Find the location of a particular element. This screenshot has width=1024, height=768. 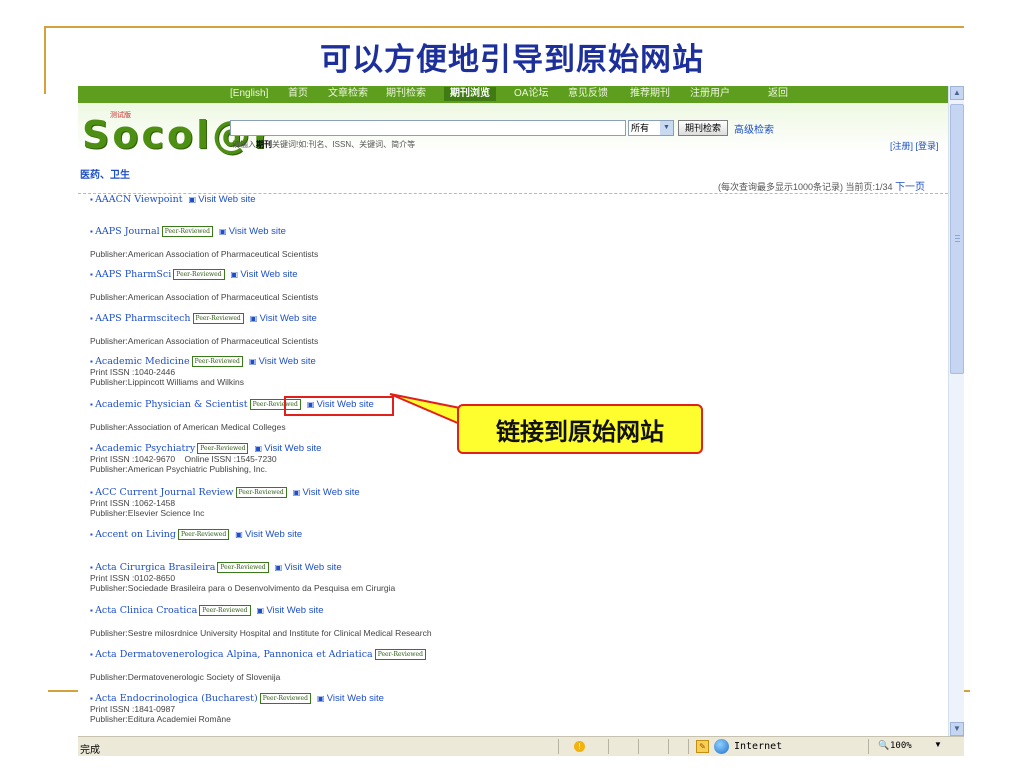

journal-meta: Print ISSN :1062-1458 is located at coordinates (133, 503).